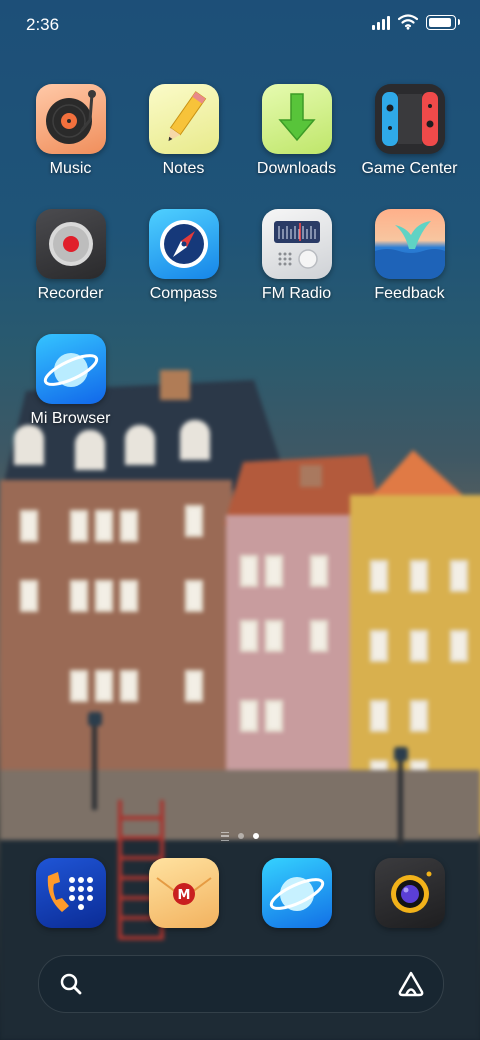 The image size is (480, 1040). I want to click on app-music: Music, so click(70, 146).